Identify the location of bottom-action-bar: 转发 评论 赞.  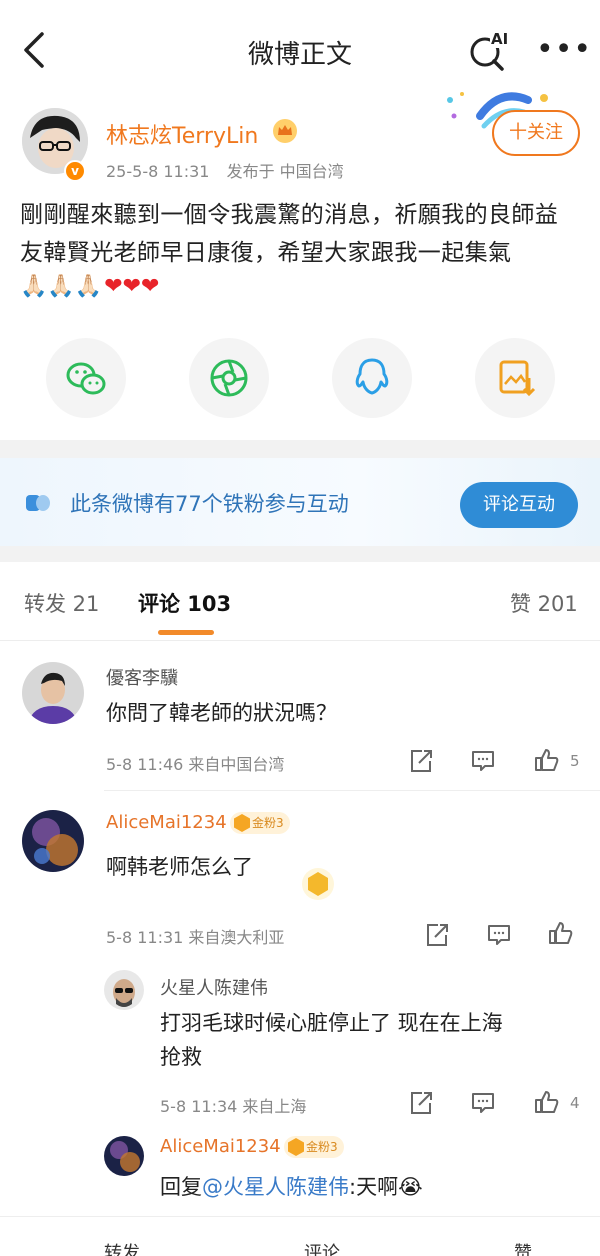
(300, 1236).